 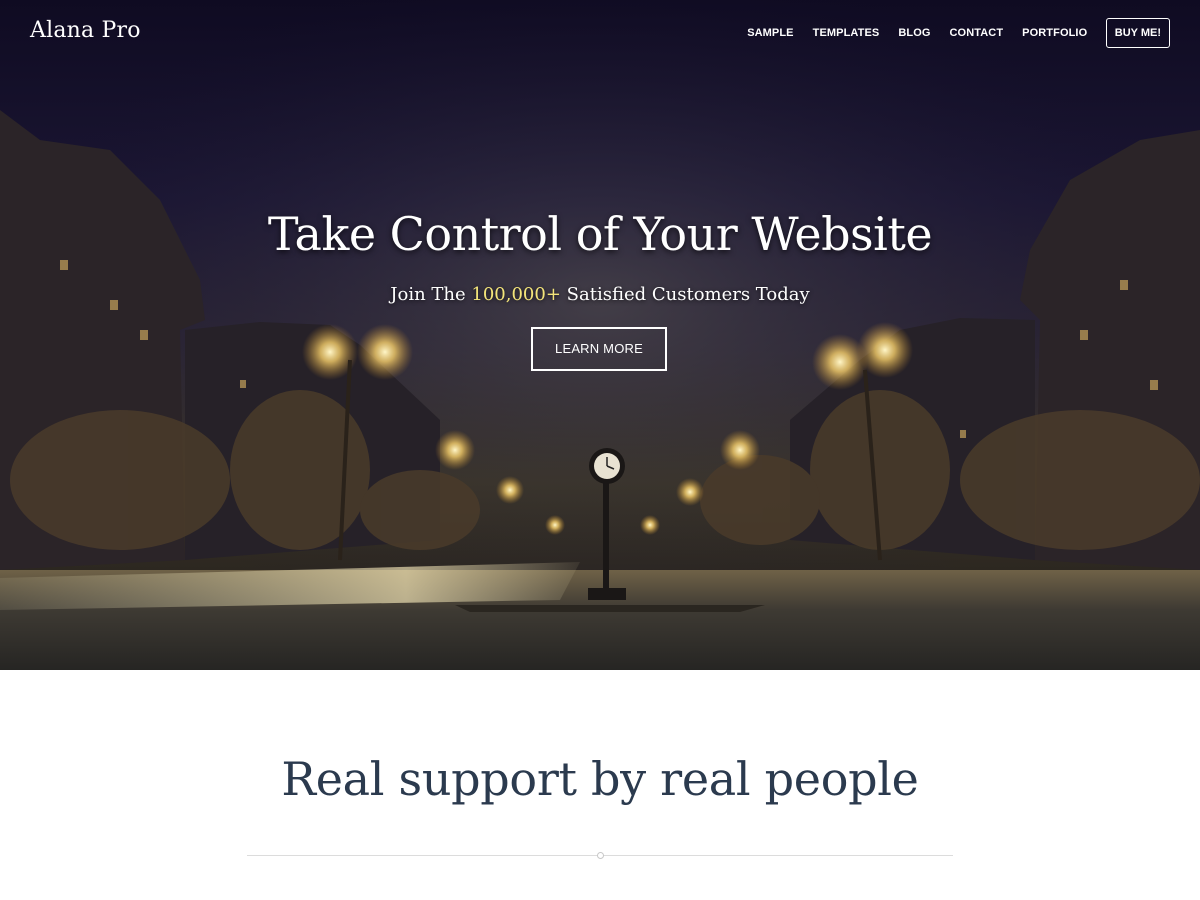 What do you see at coordinates (600, 234) in the screenshot?
I see `hero-title: Take Control of Your Website` at bounding box center [600, 234].